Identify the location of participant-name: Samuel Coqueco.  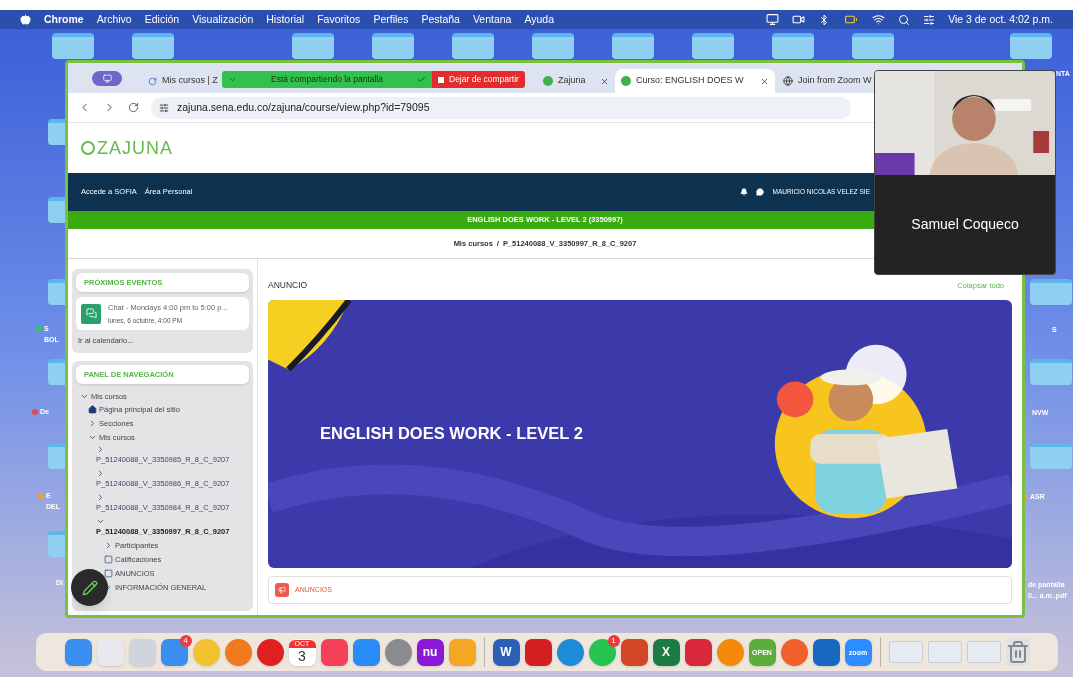
(965, 224).